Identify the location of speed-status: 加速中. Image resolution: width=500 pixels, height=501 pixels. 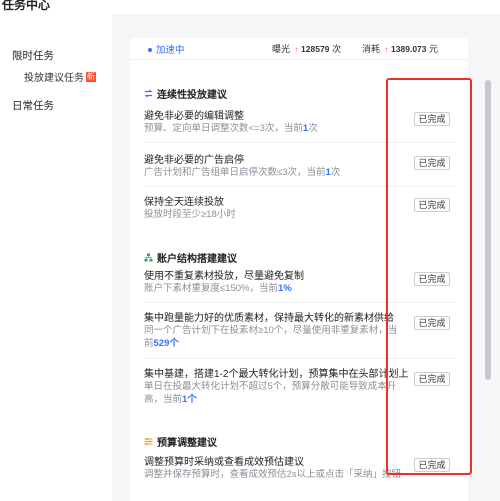
(166, 49).